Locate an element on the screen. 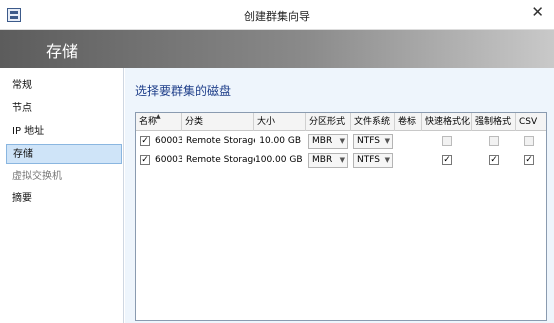 This screenshot has height=323, width=554. column-header-size: 大小 is located at coordinates (280, 122).